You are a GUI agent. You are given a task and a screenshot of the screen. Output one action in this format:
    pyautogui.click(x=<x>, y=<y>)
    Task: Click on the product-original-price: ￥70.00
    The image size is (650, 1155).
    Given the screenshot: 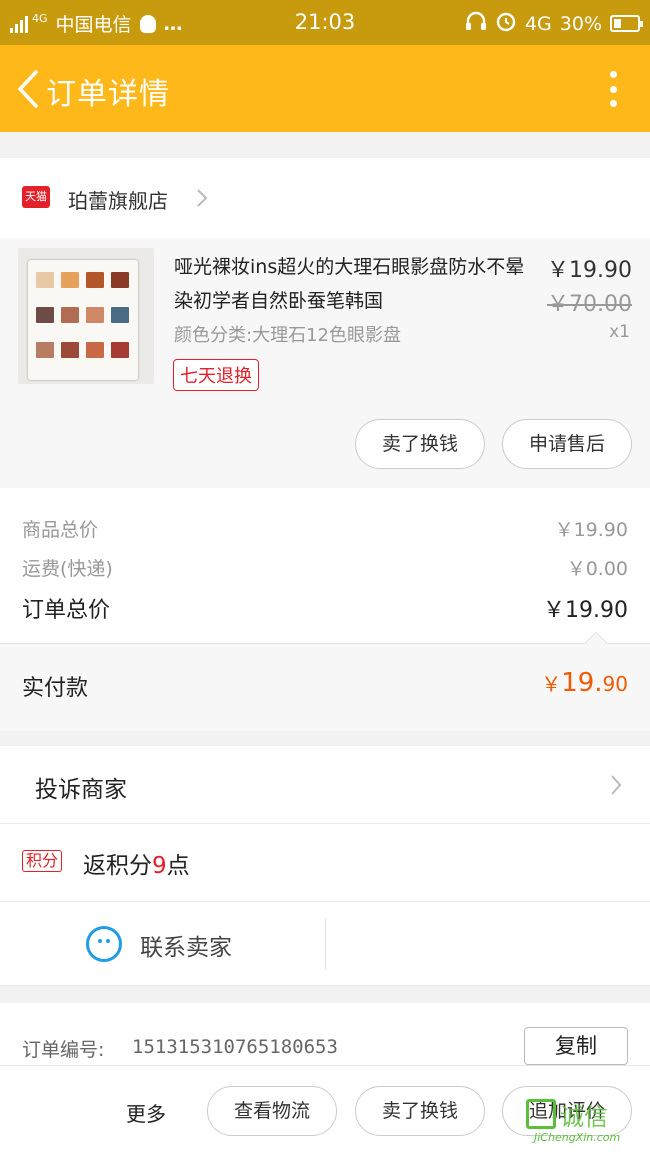 What is the action you would take?
    pyautogui.click(x=589, y=304)
    